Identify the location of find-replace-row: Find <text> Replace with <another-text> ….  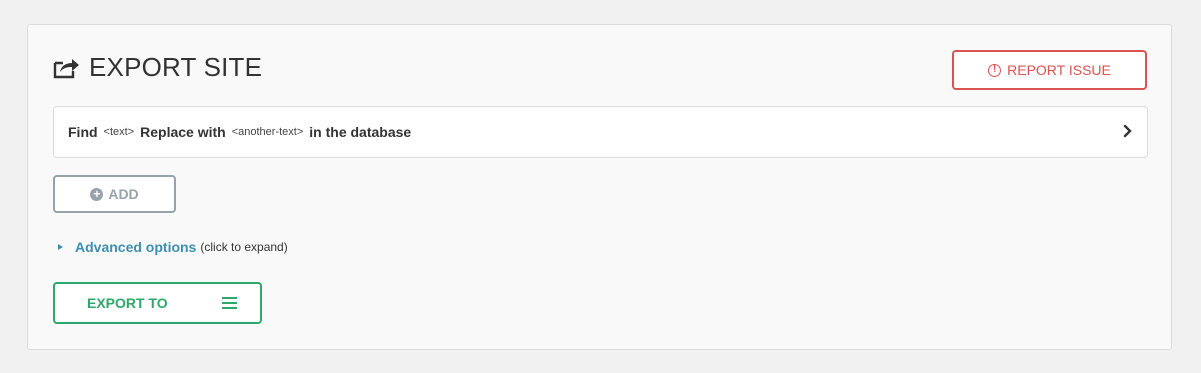
(600, 132).